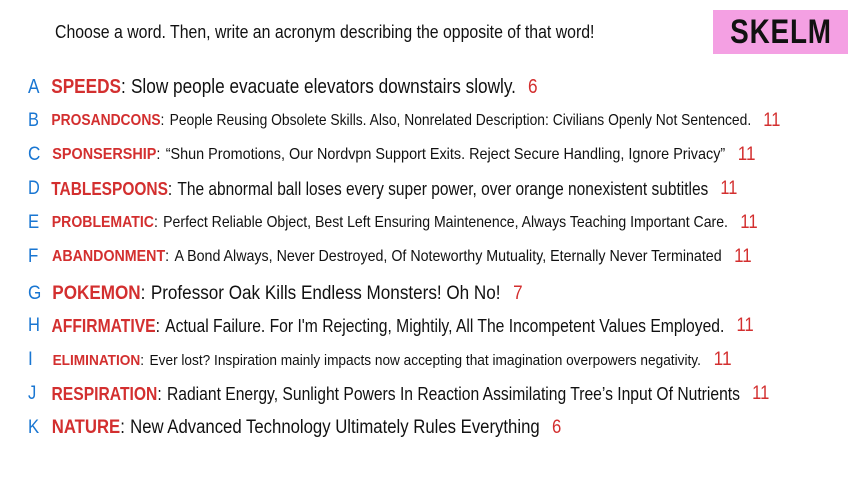 Image resolution: width=853 pixels, height=480 pixels. I want to click on row-word: NATURE, so click(86, 427).